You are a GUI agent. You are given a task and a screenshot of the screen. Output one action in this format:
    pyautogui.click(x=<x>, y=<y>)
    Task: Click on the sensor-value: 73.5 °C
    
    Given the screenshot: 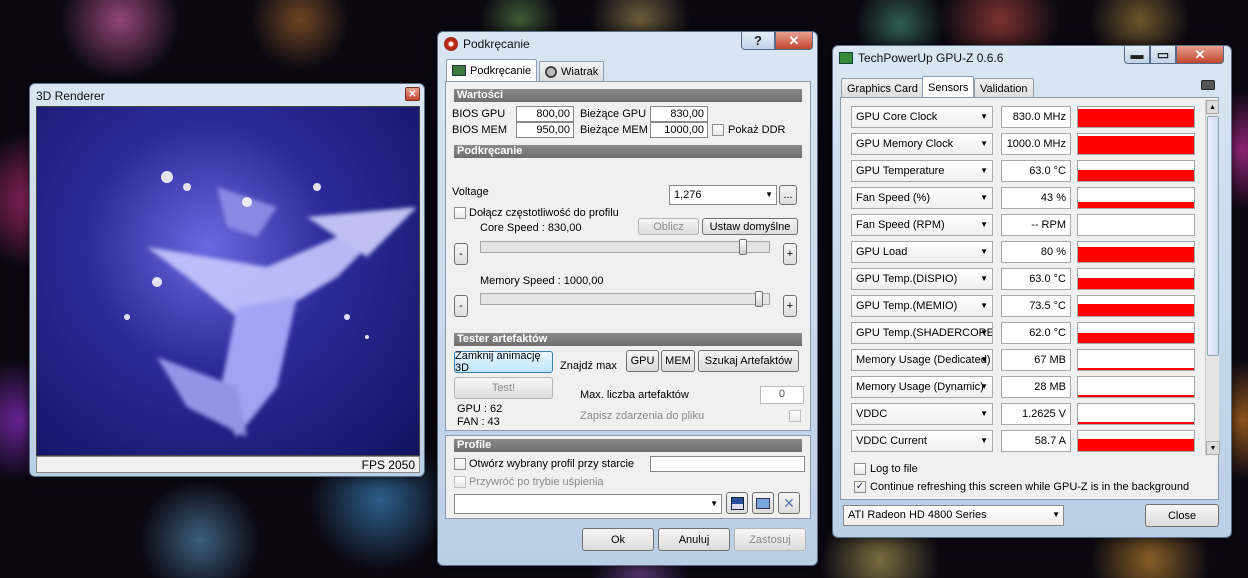 What is the action you would take?
    pyautogui.click(x=1036, y=306)
    